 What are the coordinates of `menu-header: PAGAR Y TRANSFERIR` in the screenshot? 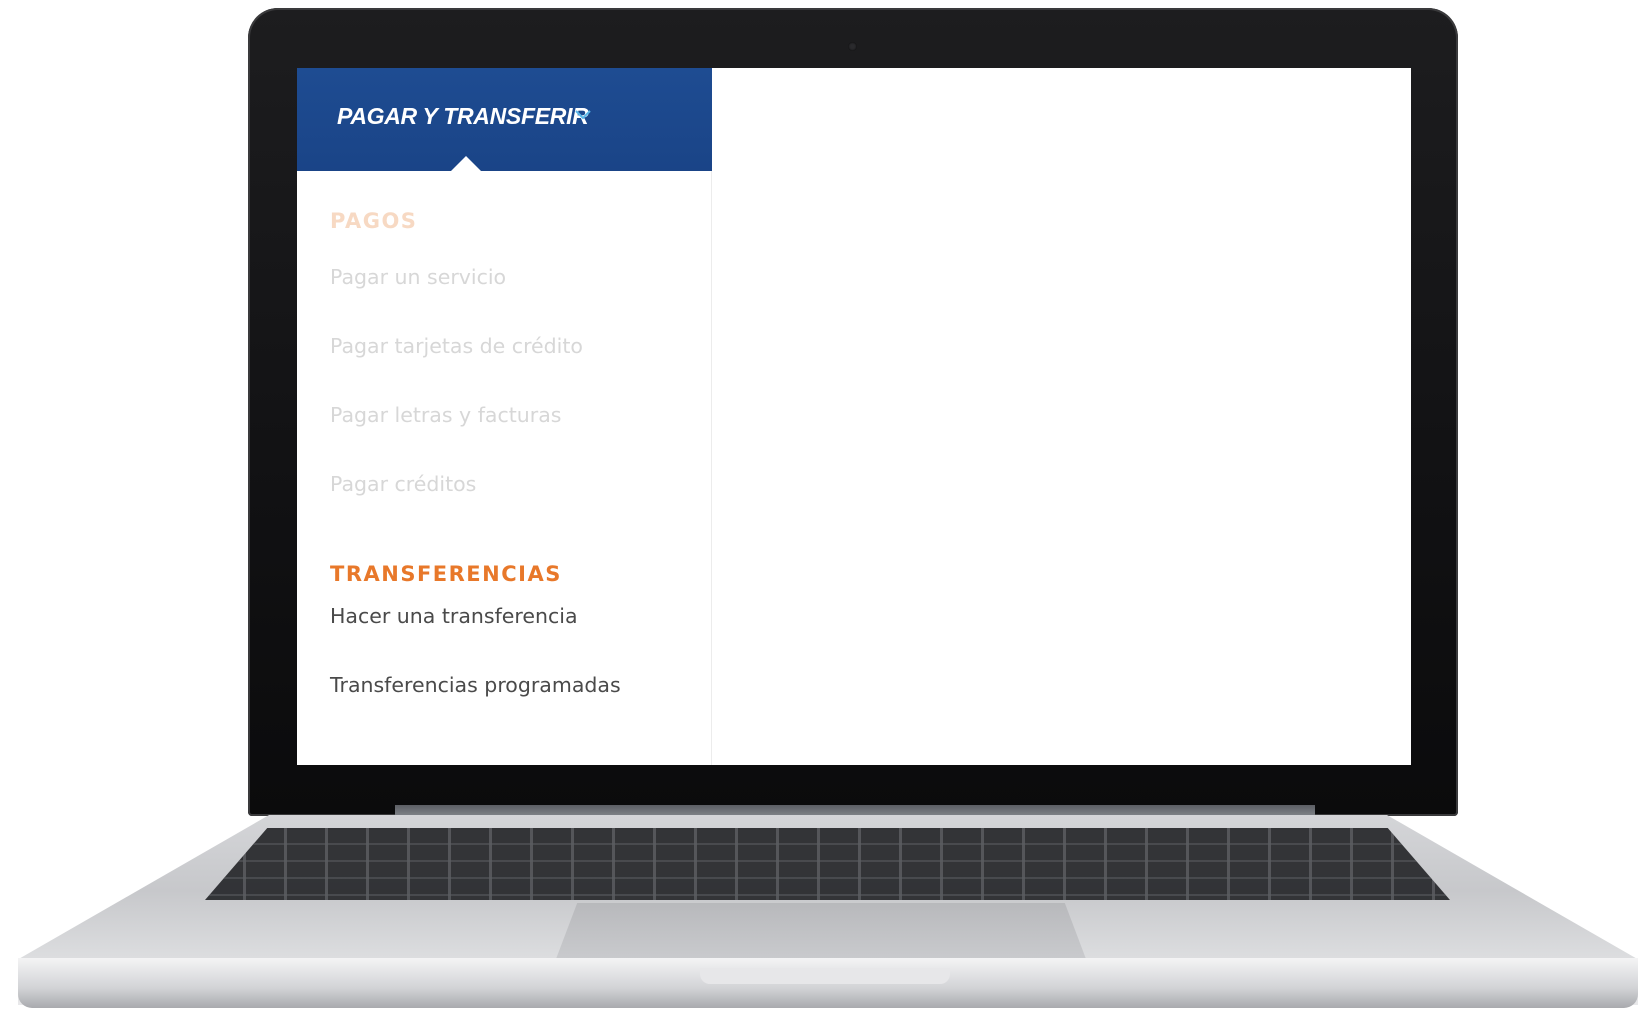 It's located at (504, 119).